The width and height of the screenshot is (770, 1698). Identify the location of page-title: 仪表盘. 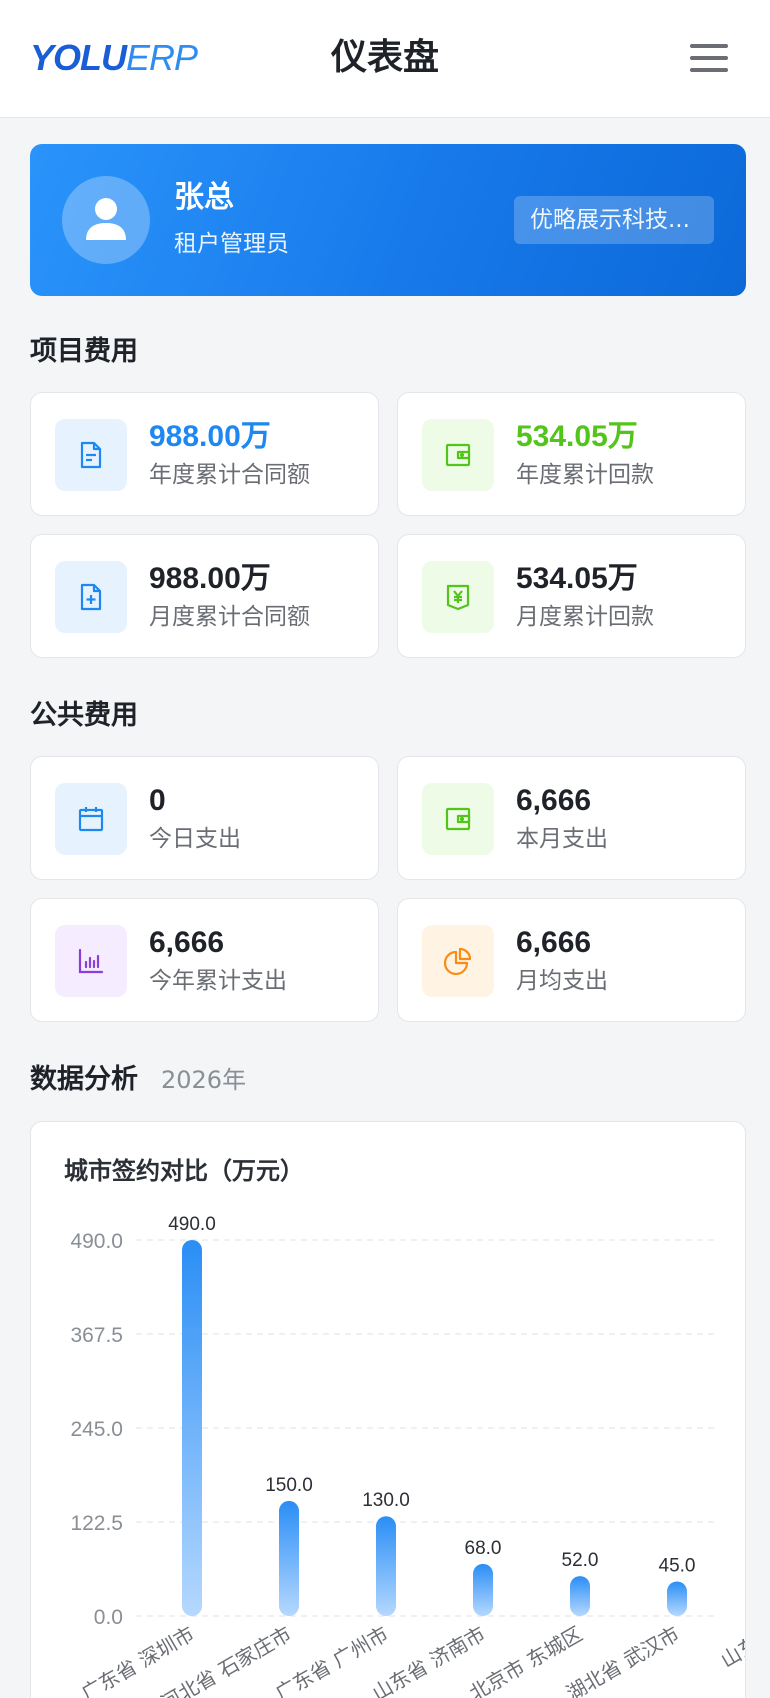
(384, 57).